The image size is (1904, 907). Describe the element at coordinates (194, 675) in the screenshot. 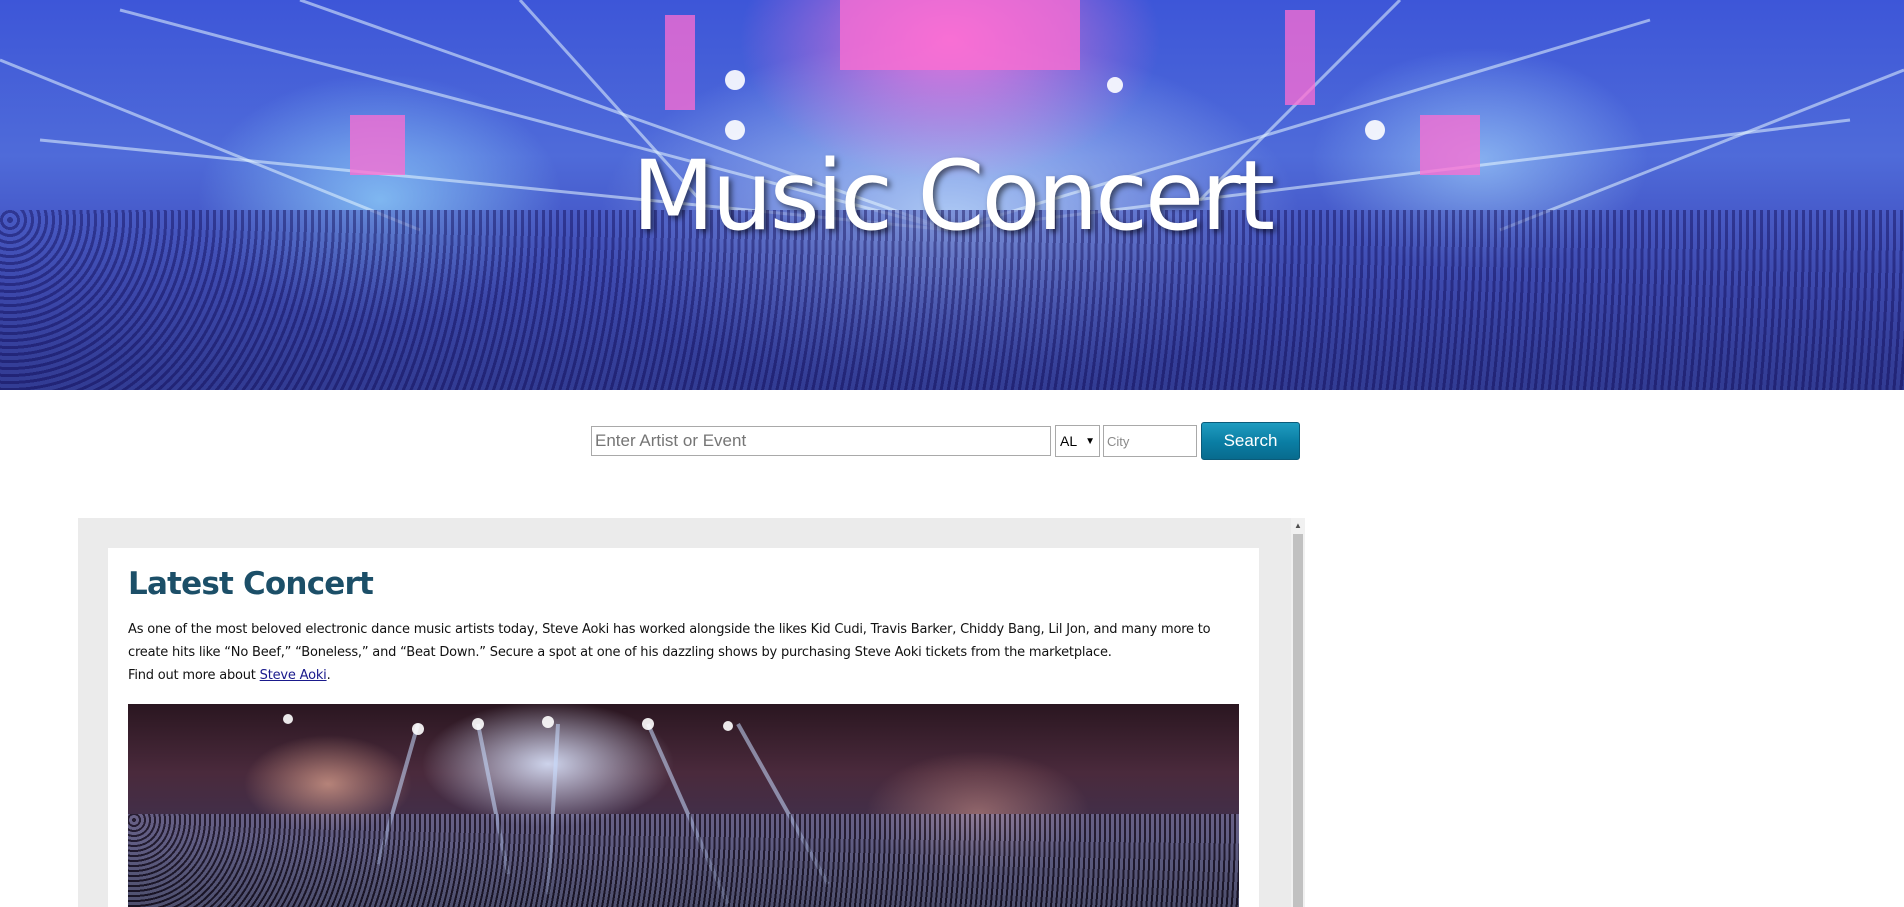

I see `find-more-prefix: Find out more about` at that location.